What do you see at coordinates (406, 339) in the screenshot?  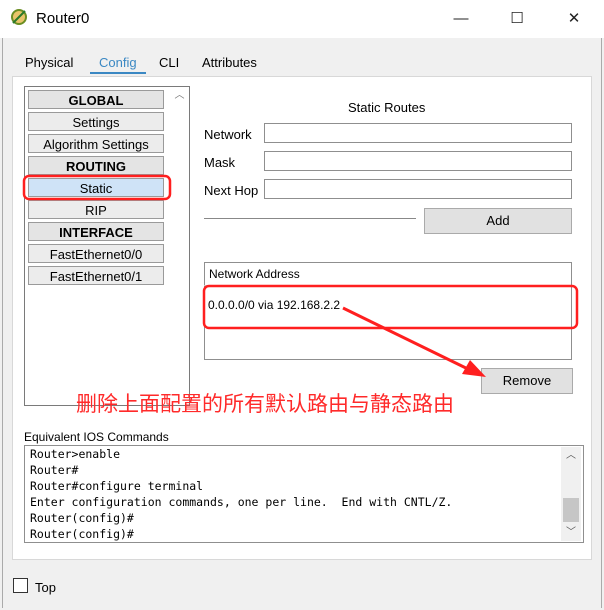 I see `annotation-arrow-shaft` at bounding box center [406, 339].